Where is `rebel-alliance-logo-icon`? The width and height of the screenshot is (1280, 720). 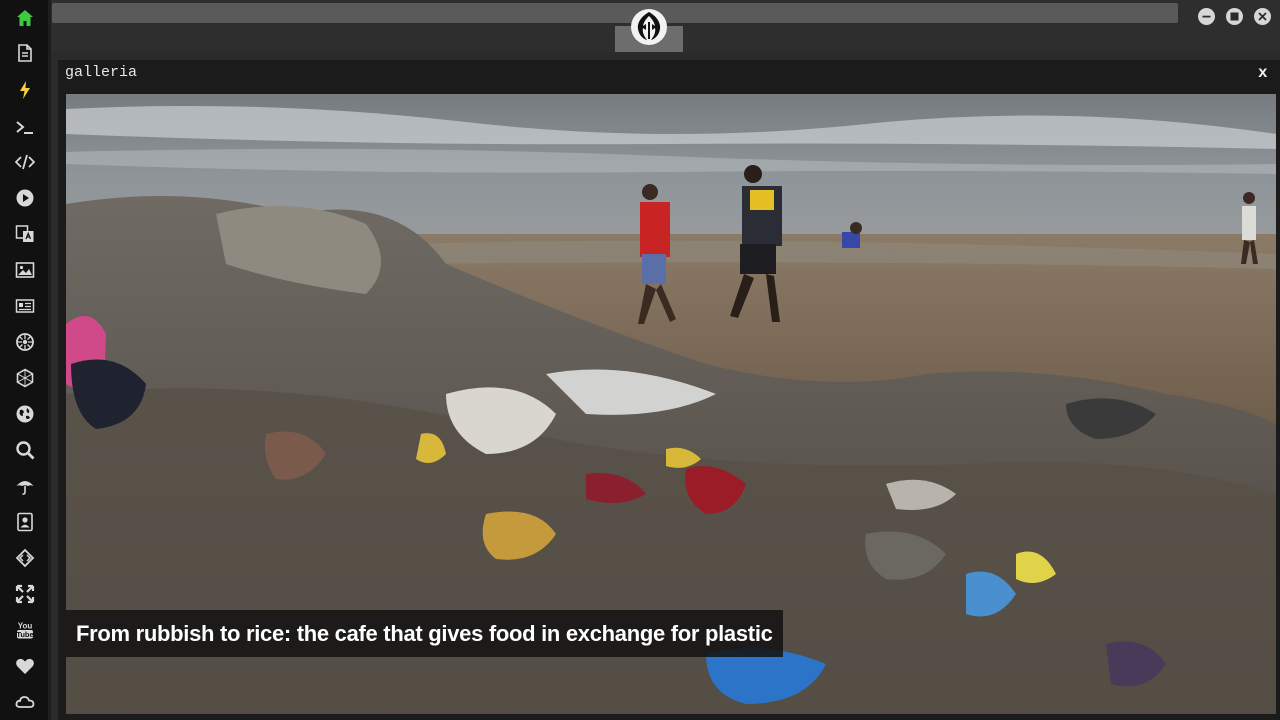 rebel-alliance-logo-icon is located at coordinates (649, 27).